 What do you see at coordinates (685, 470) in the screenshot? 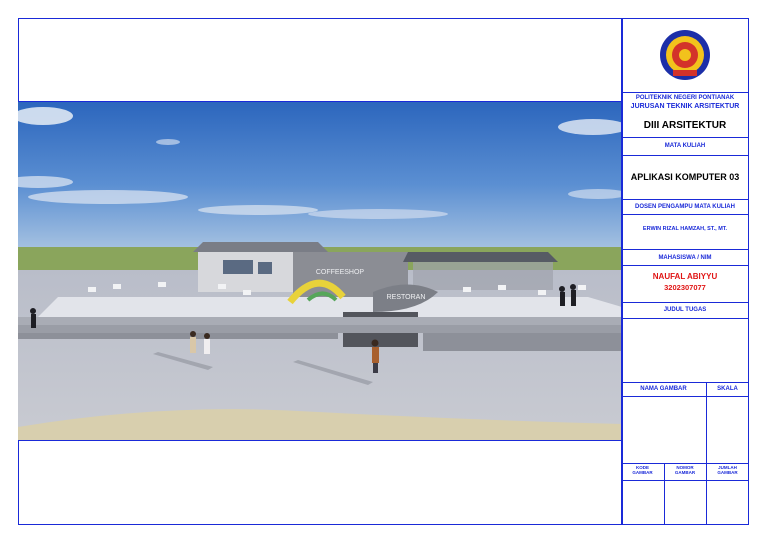
I see `drawing-number-label: NOMOR GAMBAR` at bounding box center [685, 470].